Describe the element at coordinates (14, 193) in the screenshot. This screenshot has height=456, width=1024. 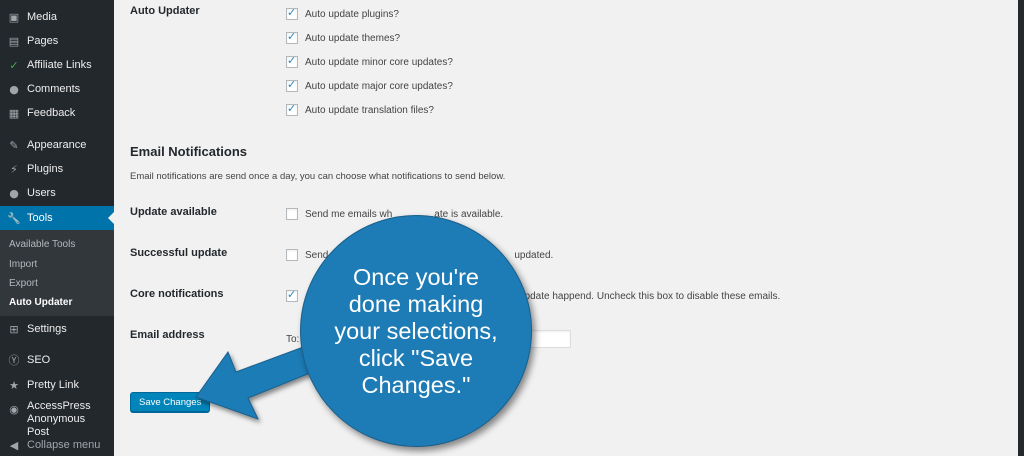
I see `users-icon: ●` at that location.